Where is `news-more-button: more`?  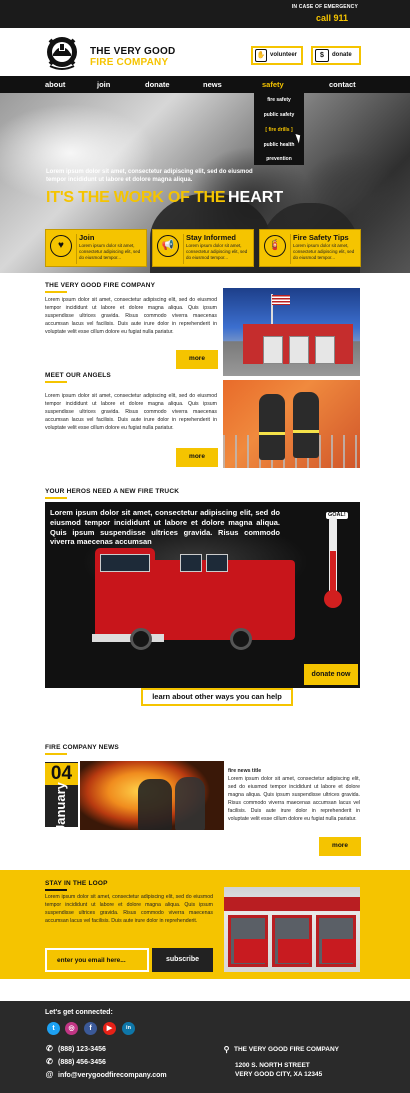 news-more-button: more is located at coordinates (340, 846).